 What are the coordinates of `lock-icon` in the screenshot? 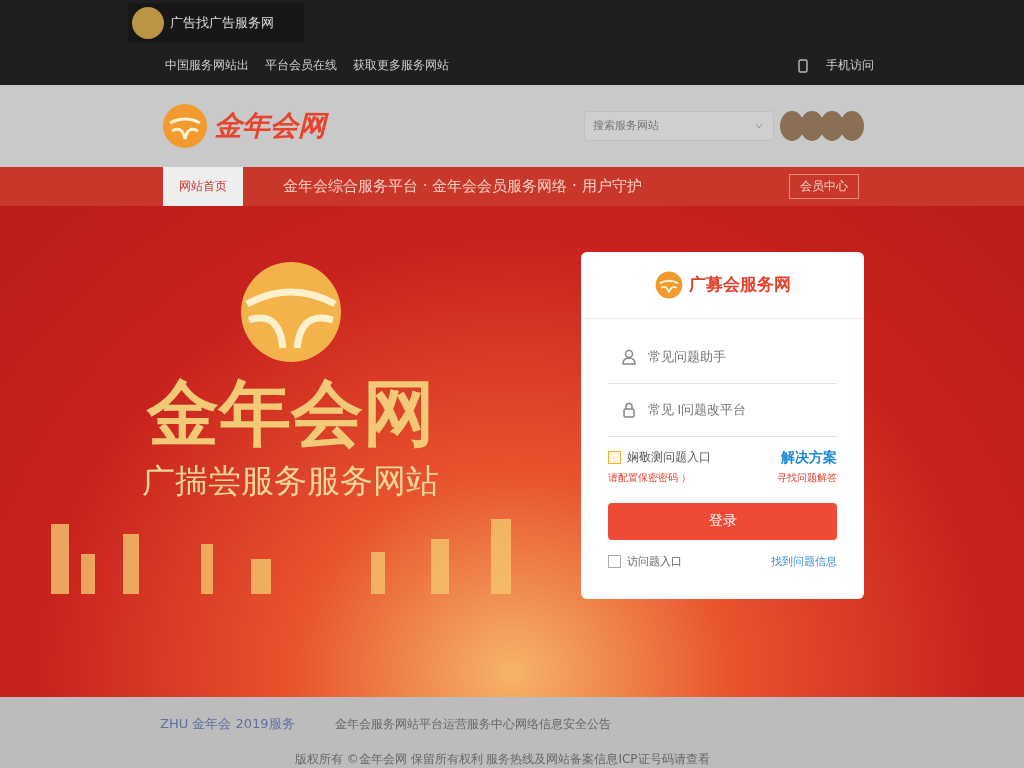 It's located at (629, 409).